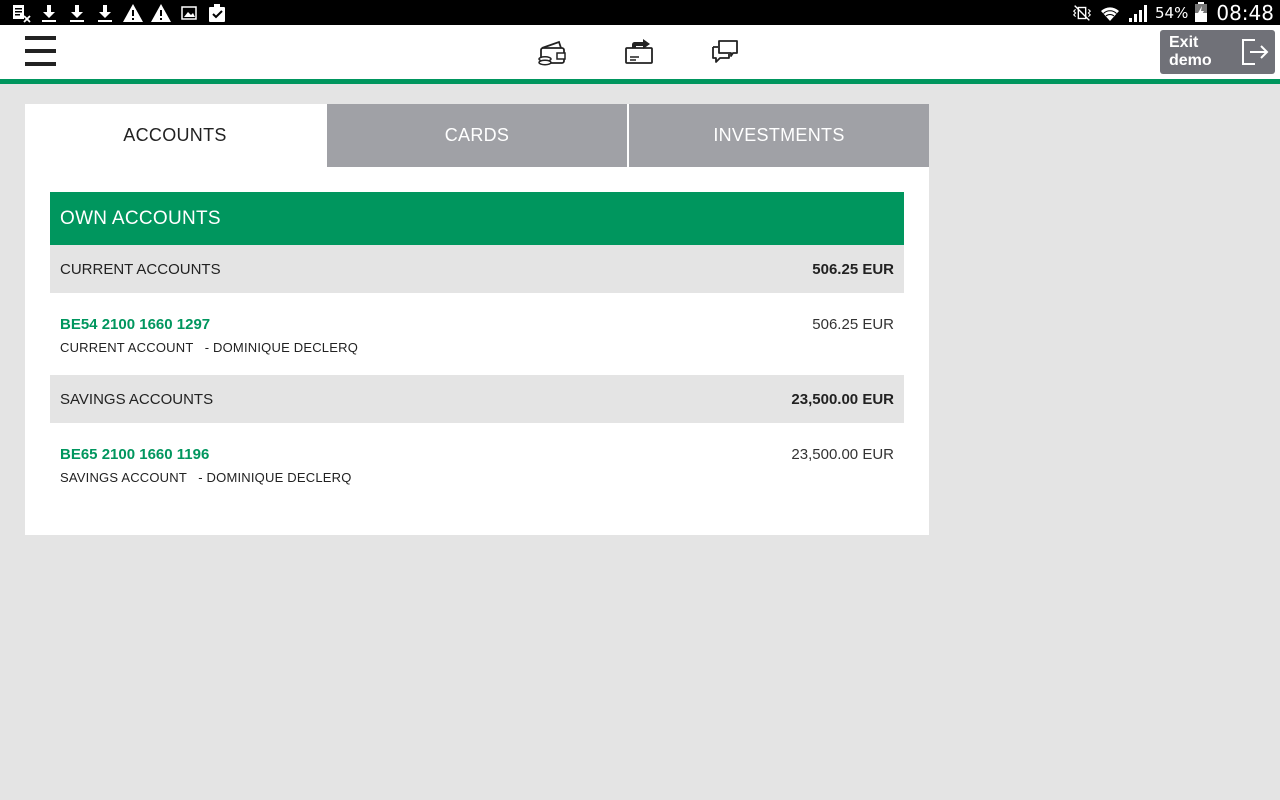  I want to click on battery-icon, so click(1201, 12).